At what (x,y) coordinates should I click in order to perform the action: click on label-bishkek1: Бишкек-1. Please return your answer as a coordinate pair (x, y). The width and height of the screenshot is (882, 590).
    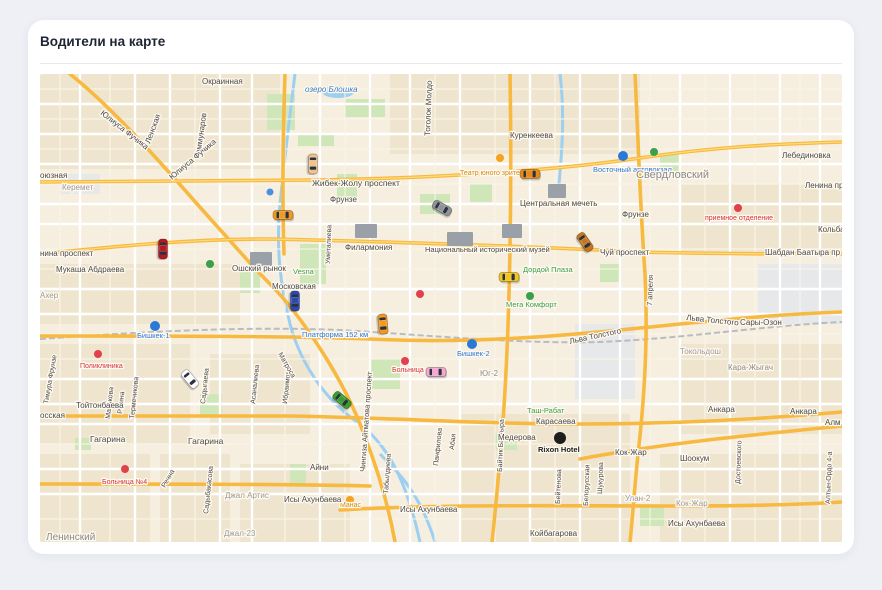
    Looking at the image, I should click on (153, 335).